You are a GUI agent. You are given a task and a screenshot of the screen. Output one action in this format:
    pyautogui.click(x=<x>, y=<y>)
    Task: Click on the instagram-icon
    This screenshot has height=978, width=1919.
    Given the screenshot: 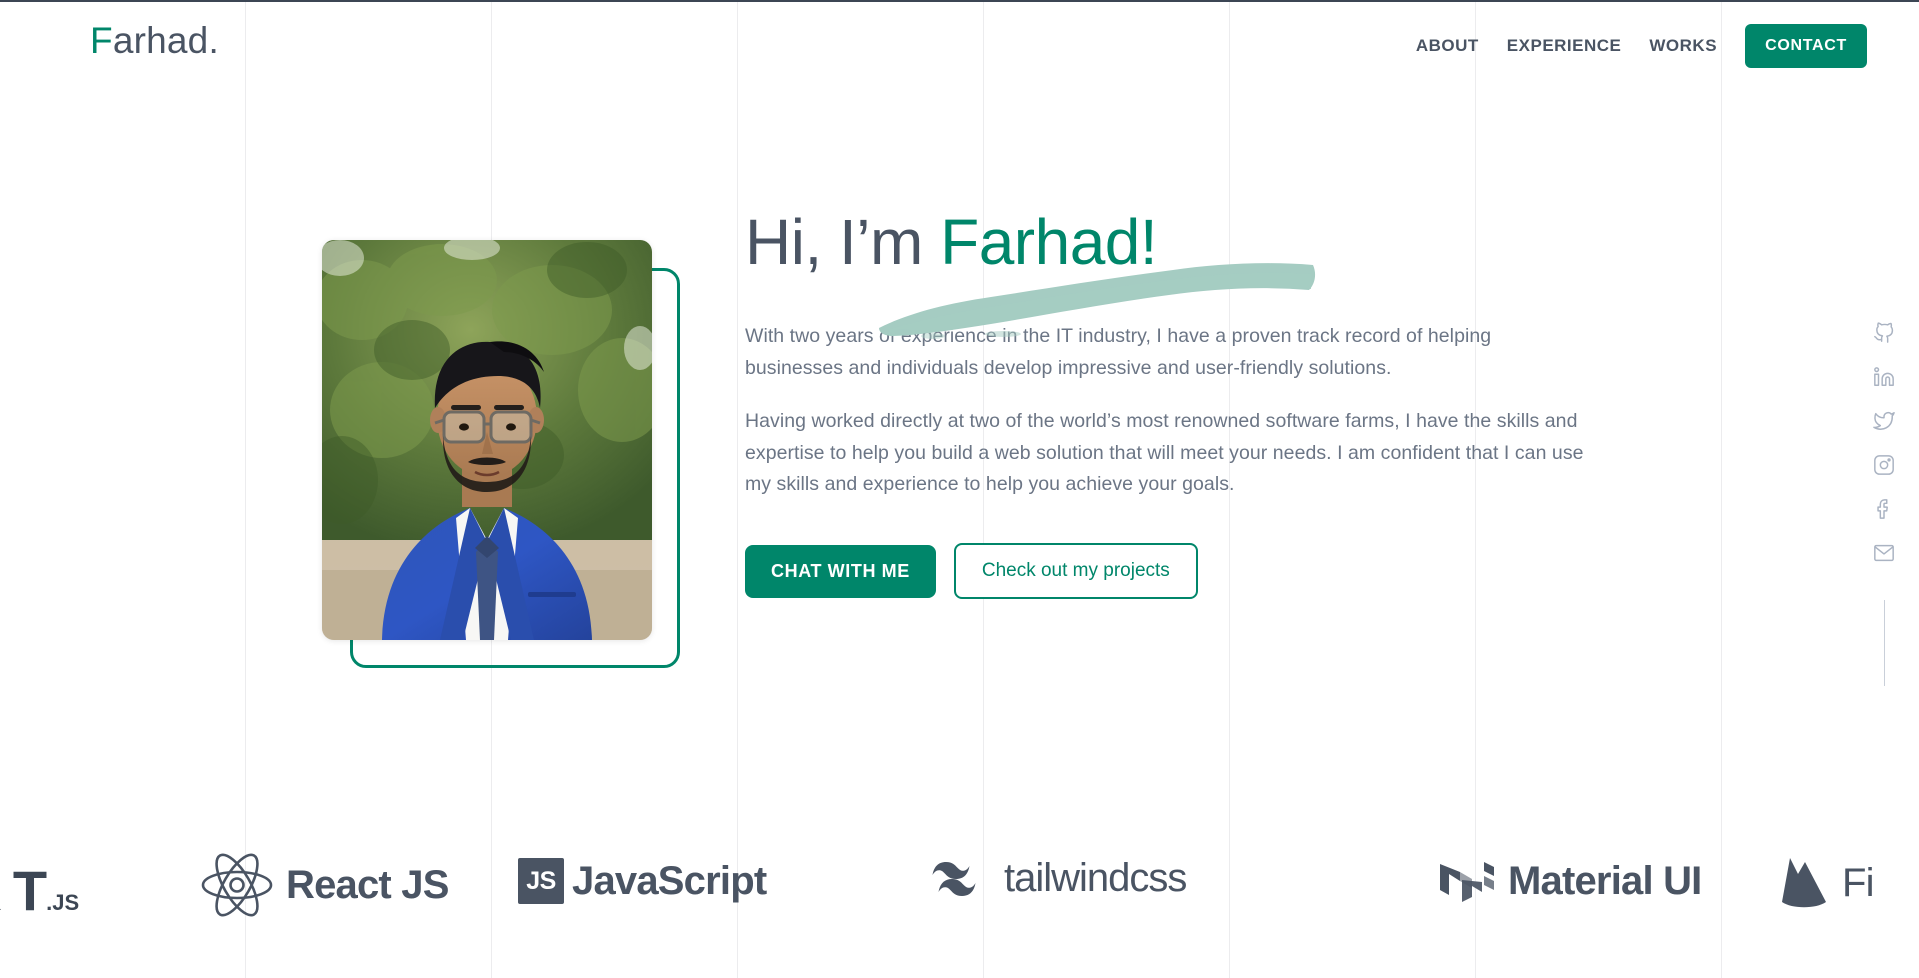 What is the action you would take?
    pyautogui.click(x=1884, y=465)
    